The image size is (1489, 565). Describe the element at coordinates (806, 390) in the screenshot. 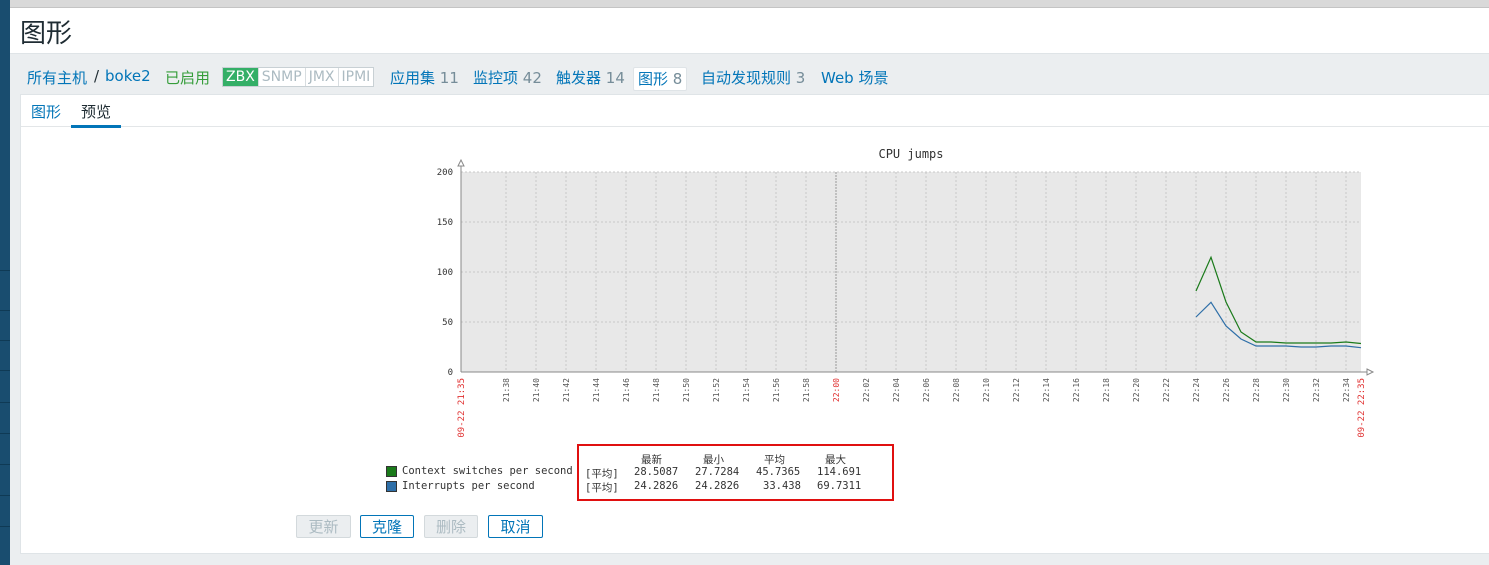

I see `x-tick-label: 21:58` at that location.